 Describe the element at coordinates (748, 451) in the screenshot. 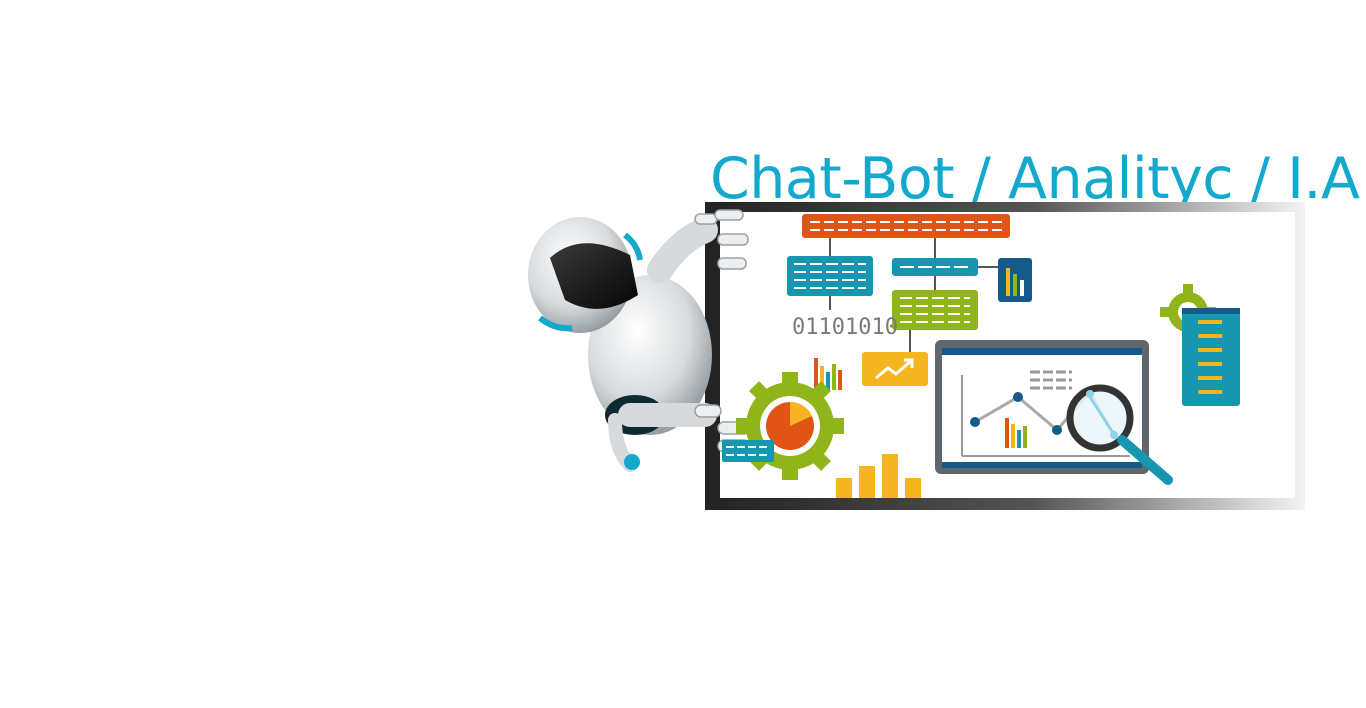

I see `data-card-icon` at that location.